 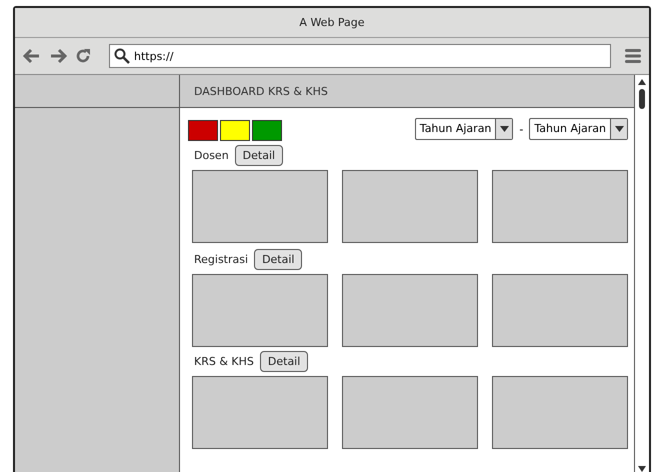 What do you see at coordinates (642, 99) in the screenshot?
I see `scroll-thumb` at bounding box center [642, 99].